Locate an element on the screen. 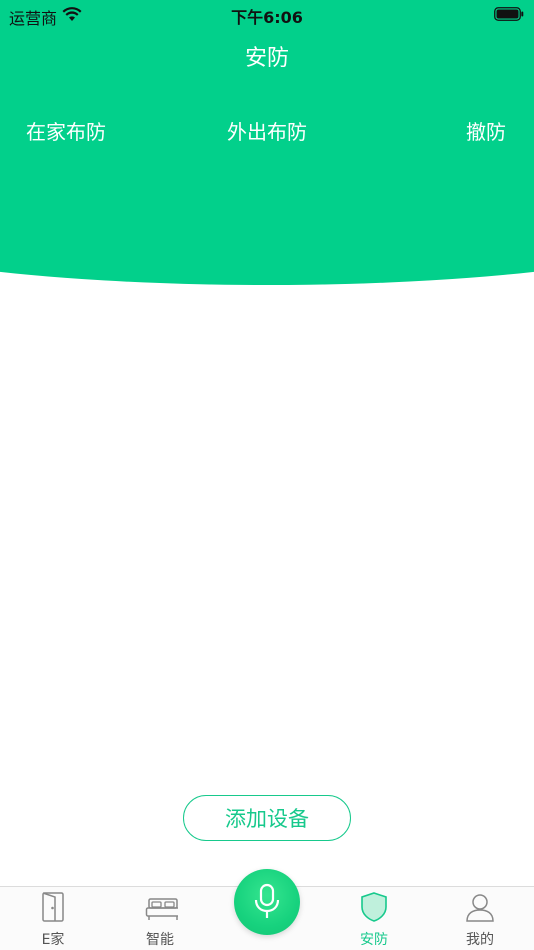  page-title: 安防 is located at coordinates (266, 58).